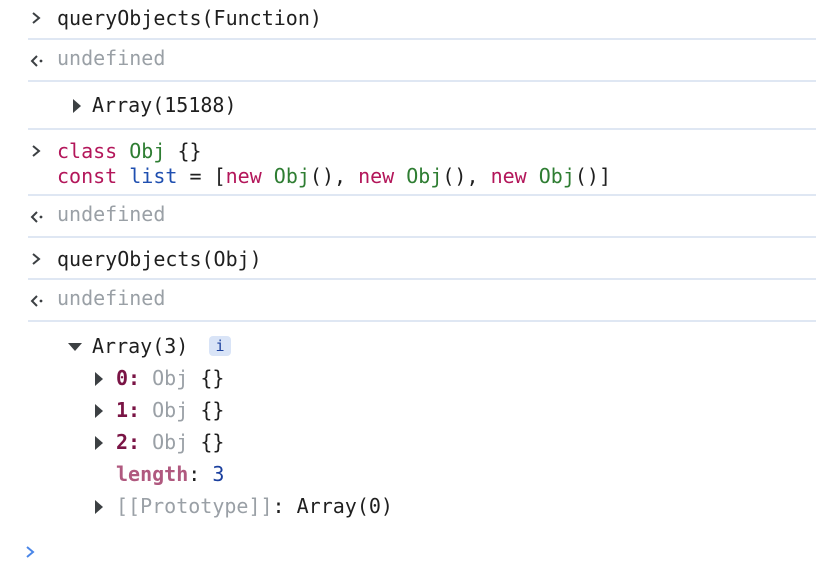 This screenshot has height=578, width=816. I want to click on logged-array: Array(3), so click(140, 346).